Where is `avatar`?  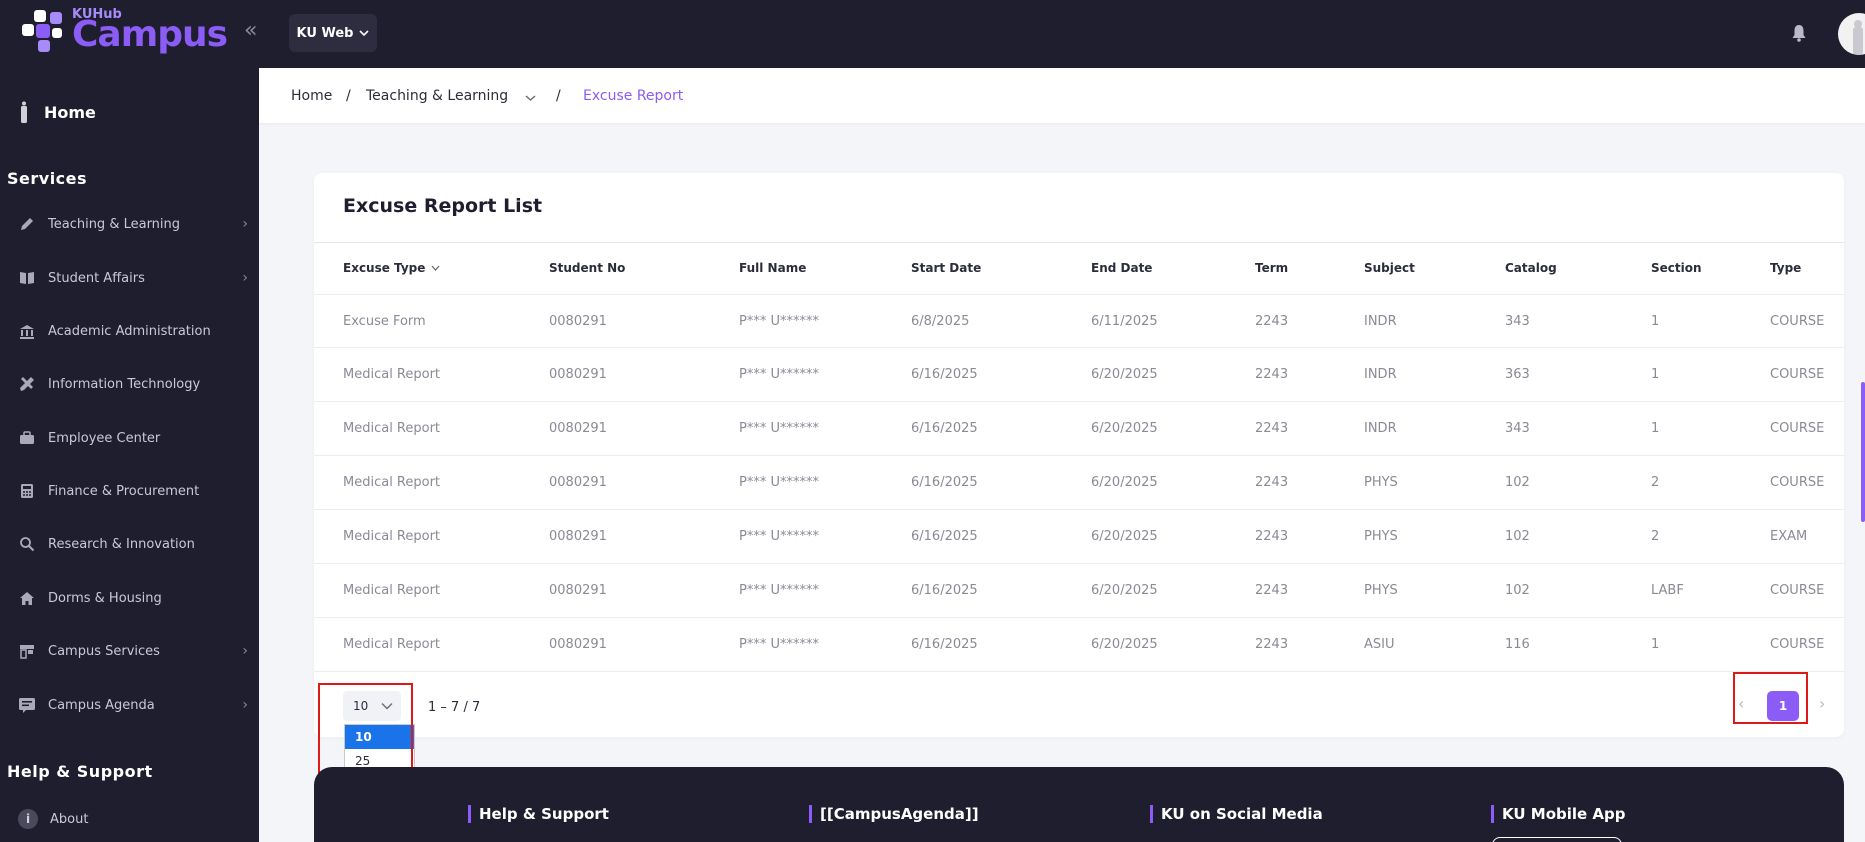 avatar is located at coordinates (1851, 34).